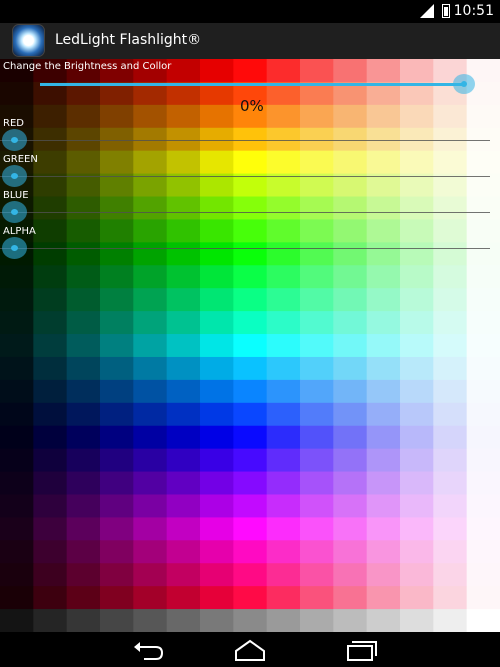 Image resolution: width=500 pixels, height=667 pixels. Describe the element at coordinates (28, 40) in the screenshot. I see `flashlight-logo-icon` at that location.